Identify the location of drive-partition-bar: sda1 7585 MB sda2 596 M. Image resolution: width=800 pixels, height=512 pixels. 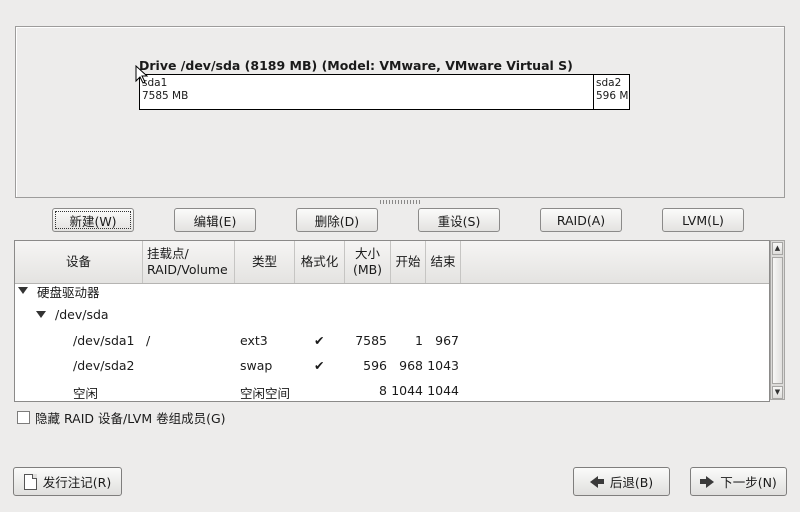
(384, 92).